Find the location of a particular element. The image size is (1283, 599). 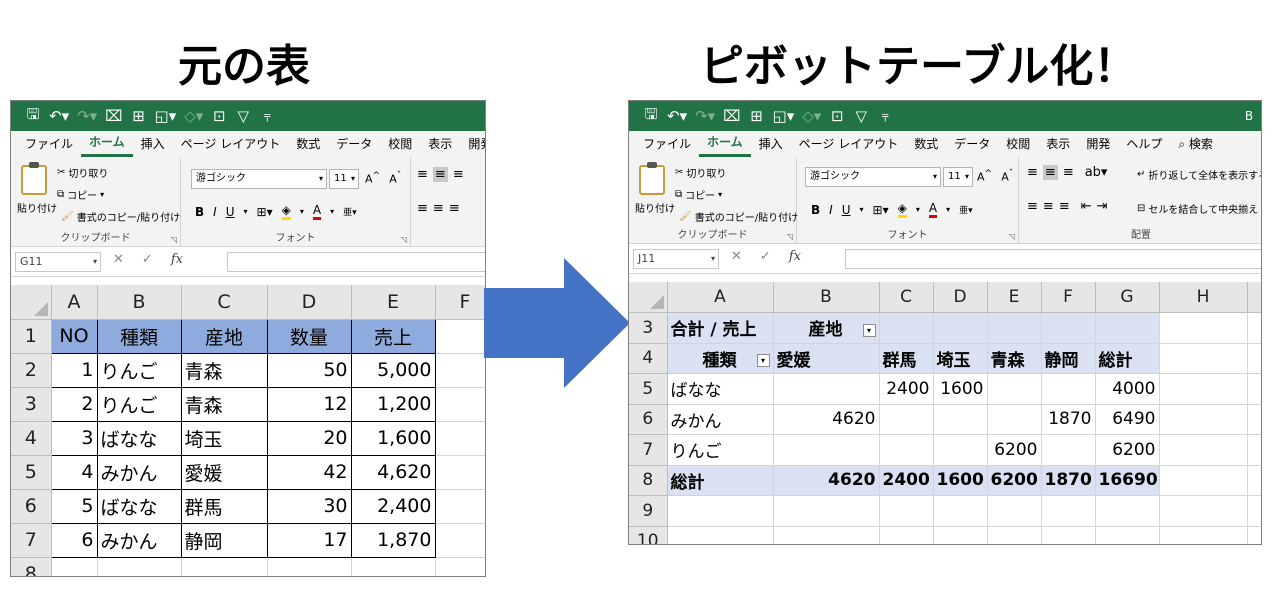

font-grow-icon: A^ is located at coordinates (372, 178).